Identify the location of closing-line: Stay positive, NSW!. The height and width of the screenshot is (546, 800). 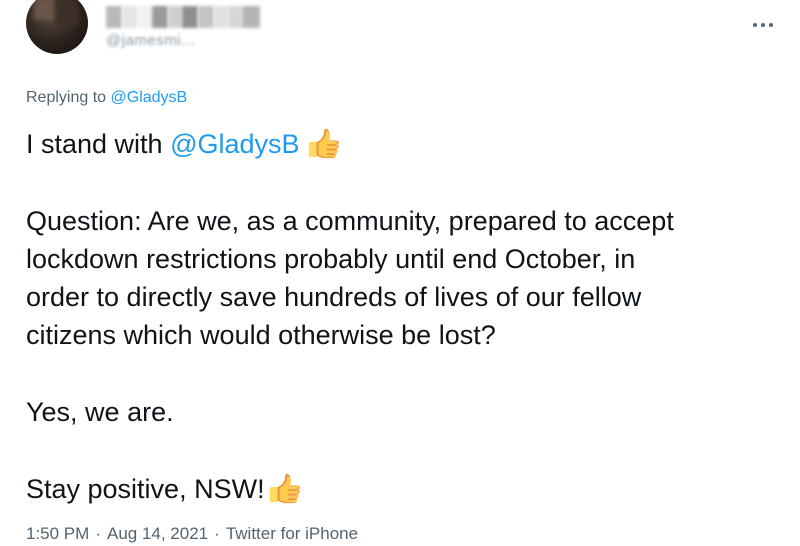
(406, 489).